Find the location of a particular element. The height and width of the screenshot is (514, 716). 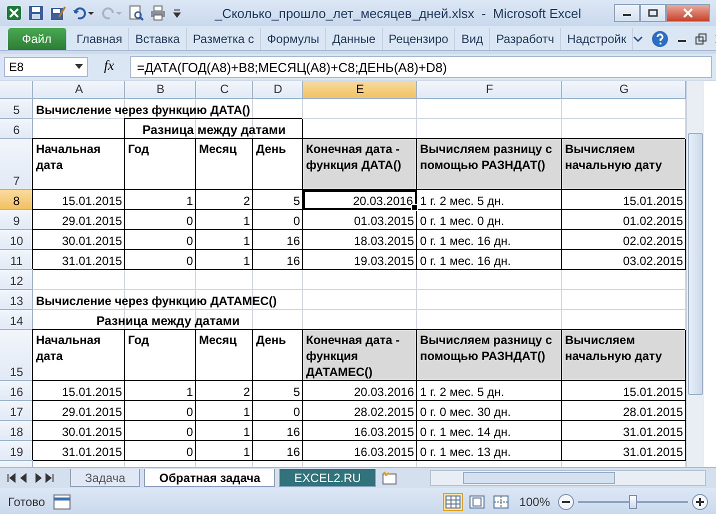

table-cell: 0 г. 1 мес. 13 дн. is located at coordinates (489, 451).